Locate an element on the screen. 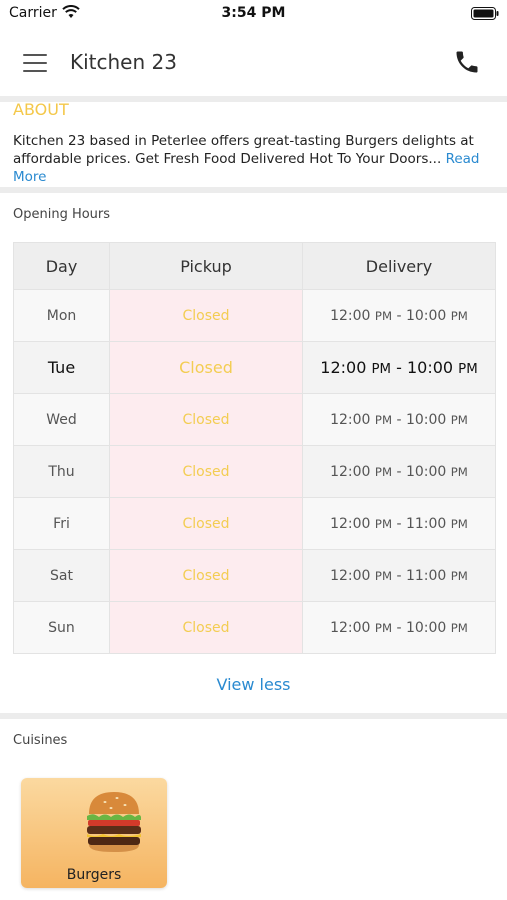  header-pickup: Pickup is located at coordinates (206, 266).